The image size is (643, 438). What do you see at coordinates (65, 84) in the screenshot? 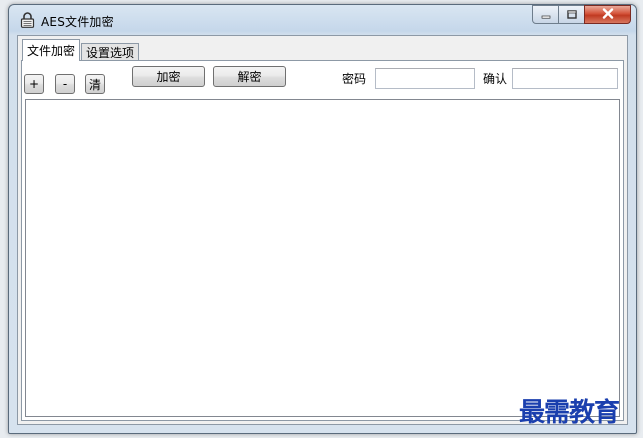
I see `remove-file-button: -` at bounding box center [65, 84].